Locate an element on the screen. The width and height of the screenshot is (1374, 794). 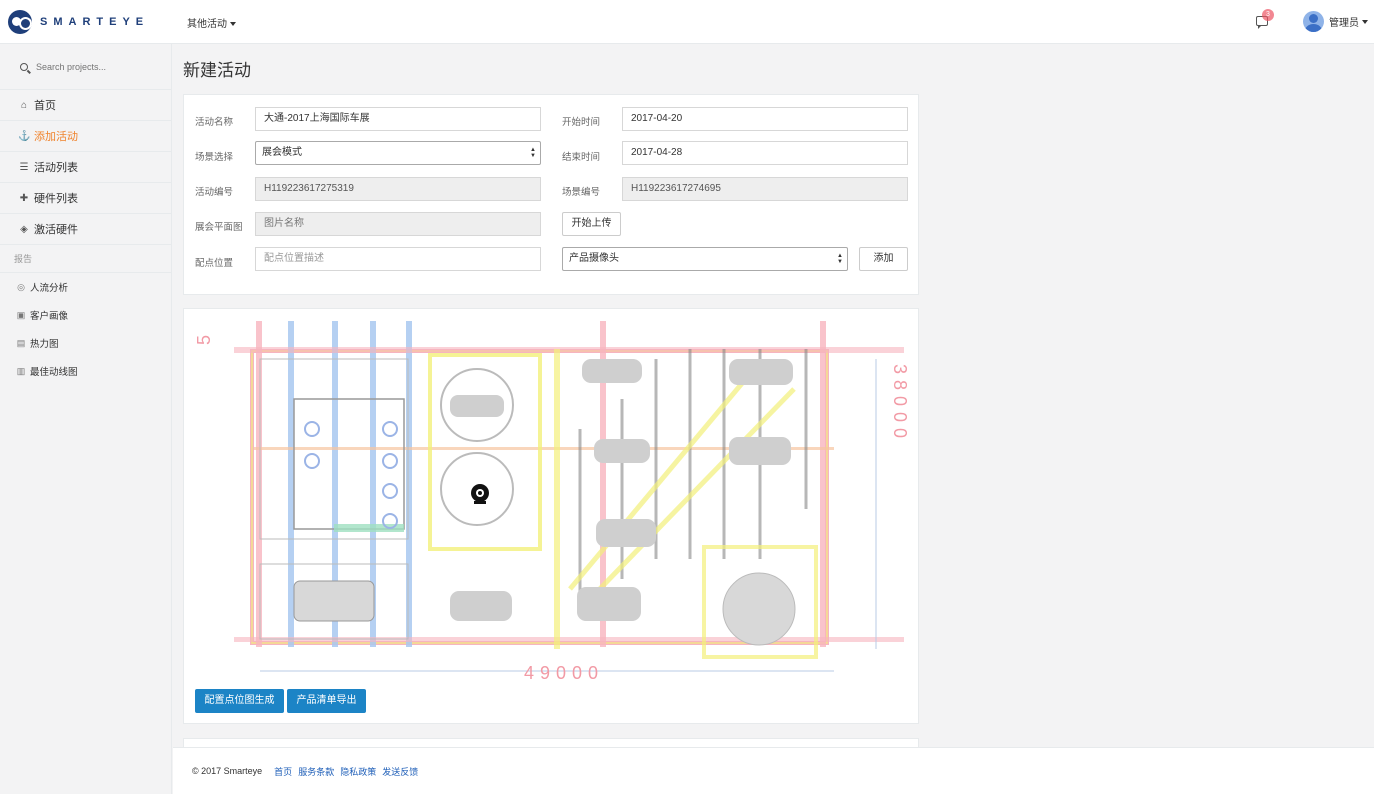
sidebar-item-activity-list: ☰ 活动列表 is located at coordinates (85, 167).